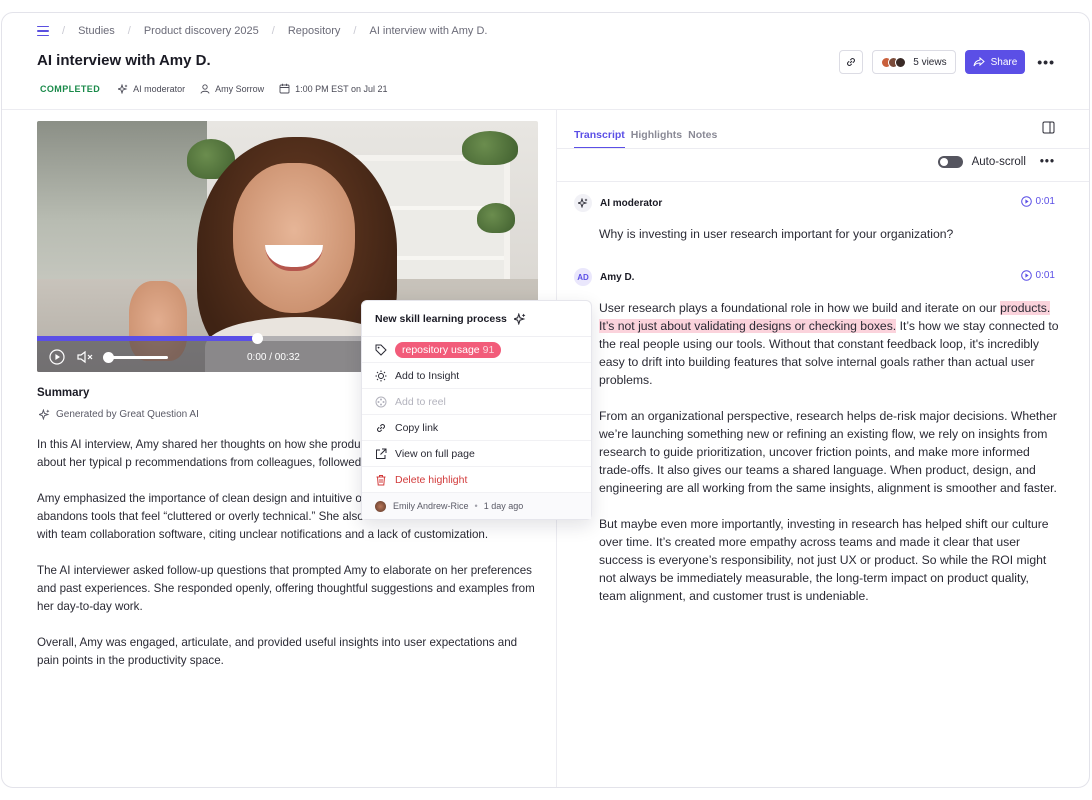 This screenshot has height=800, width=1092. I want to click on view-full-page-item: View on full page, so click(476, 454).